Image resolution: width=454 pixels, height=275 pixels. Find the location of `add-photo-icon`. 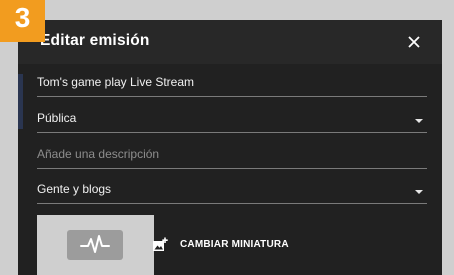

add-photo-icon is located at coordinates (160, 244).